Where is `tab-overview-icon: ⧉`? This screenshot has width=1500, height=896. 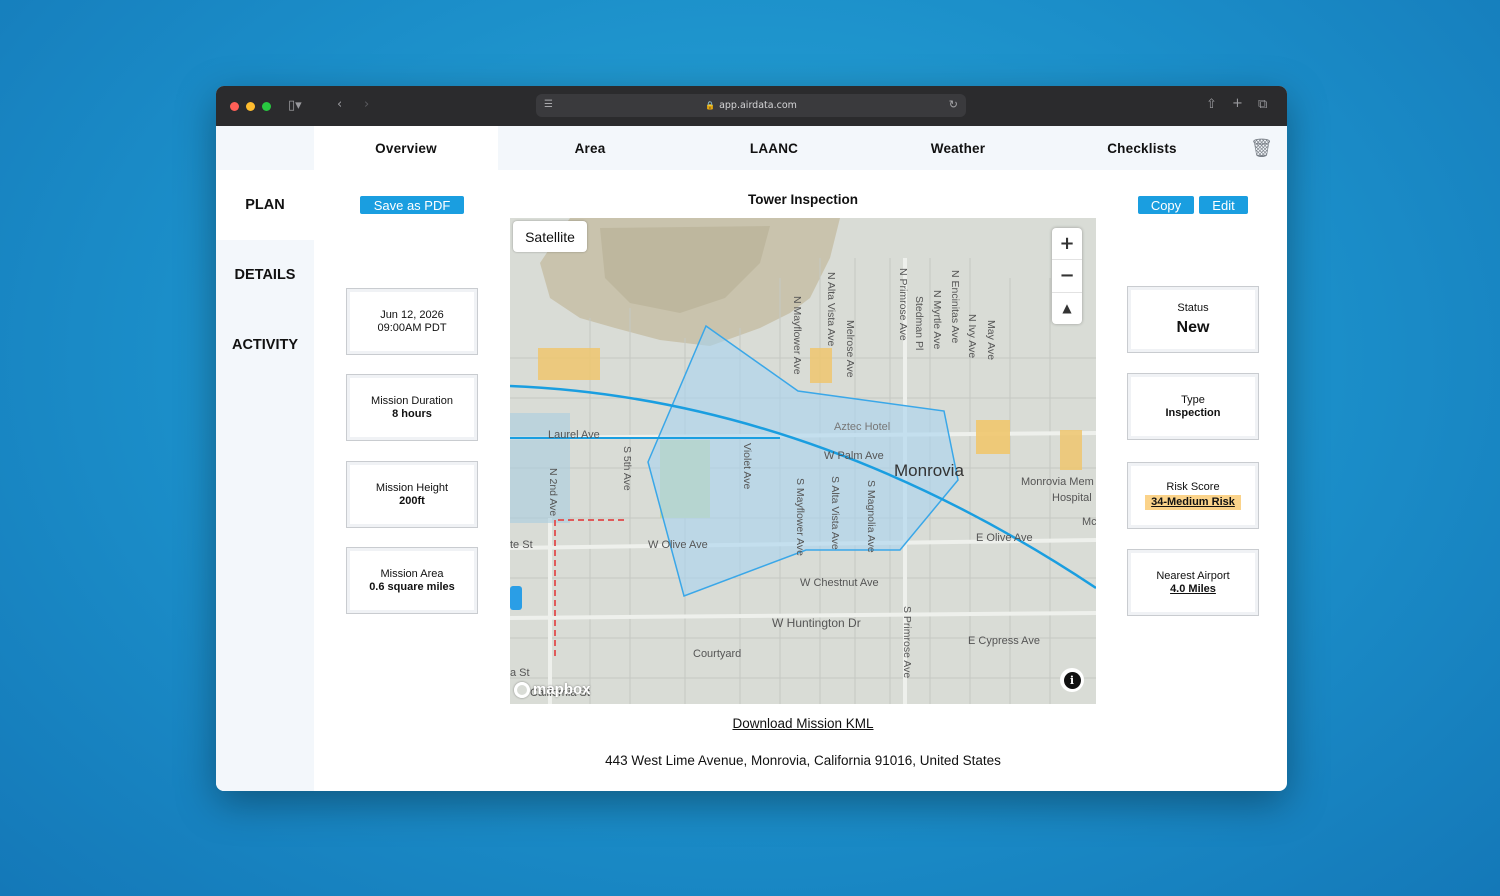
tab-overview-icon: ⧉ is located at coordinates (1262, 104).